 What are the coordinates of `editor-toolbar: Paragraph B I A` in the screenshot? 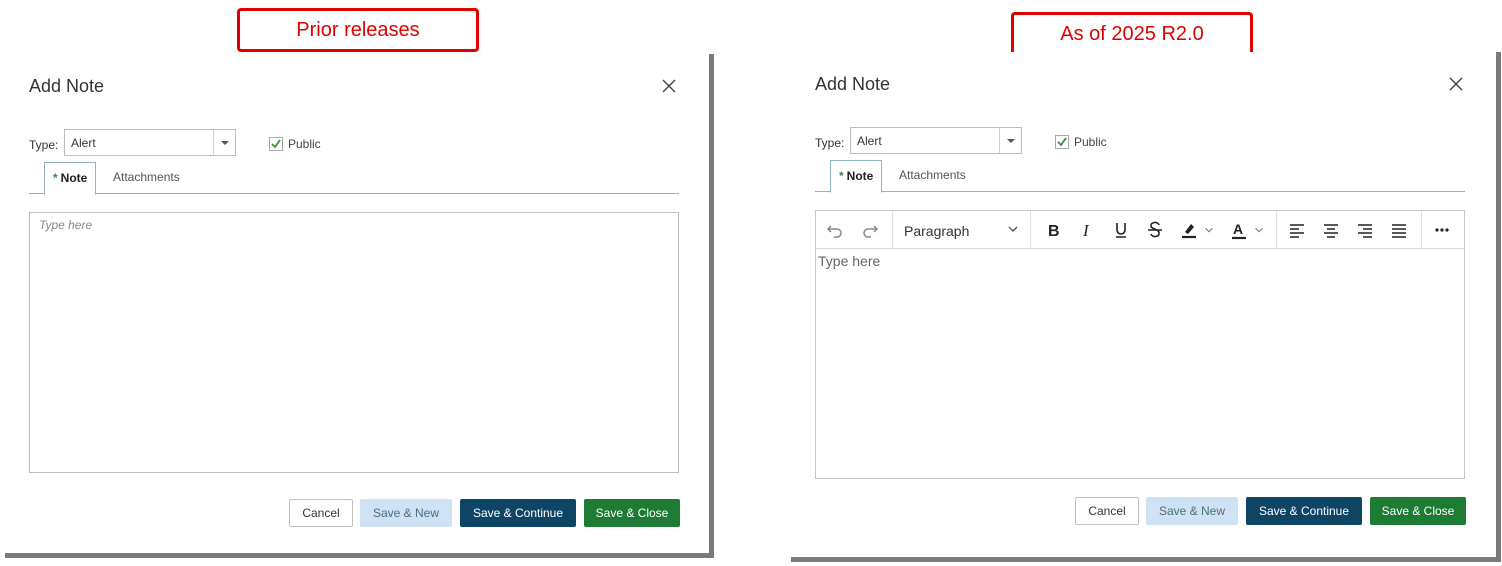 It's located at (1140, 230).